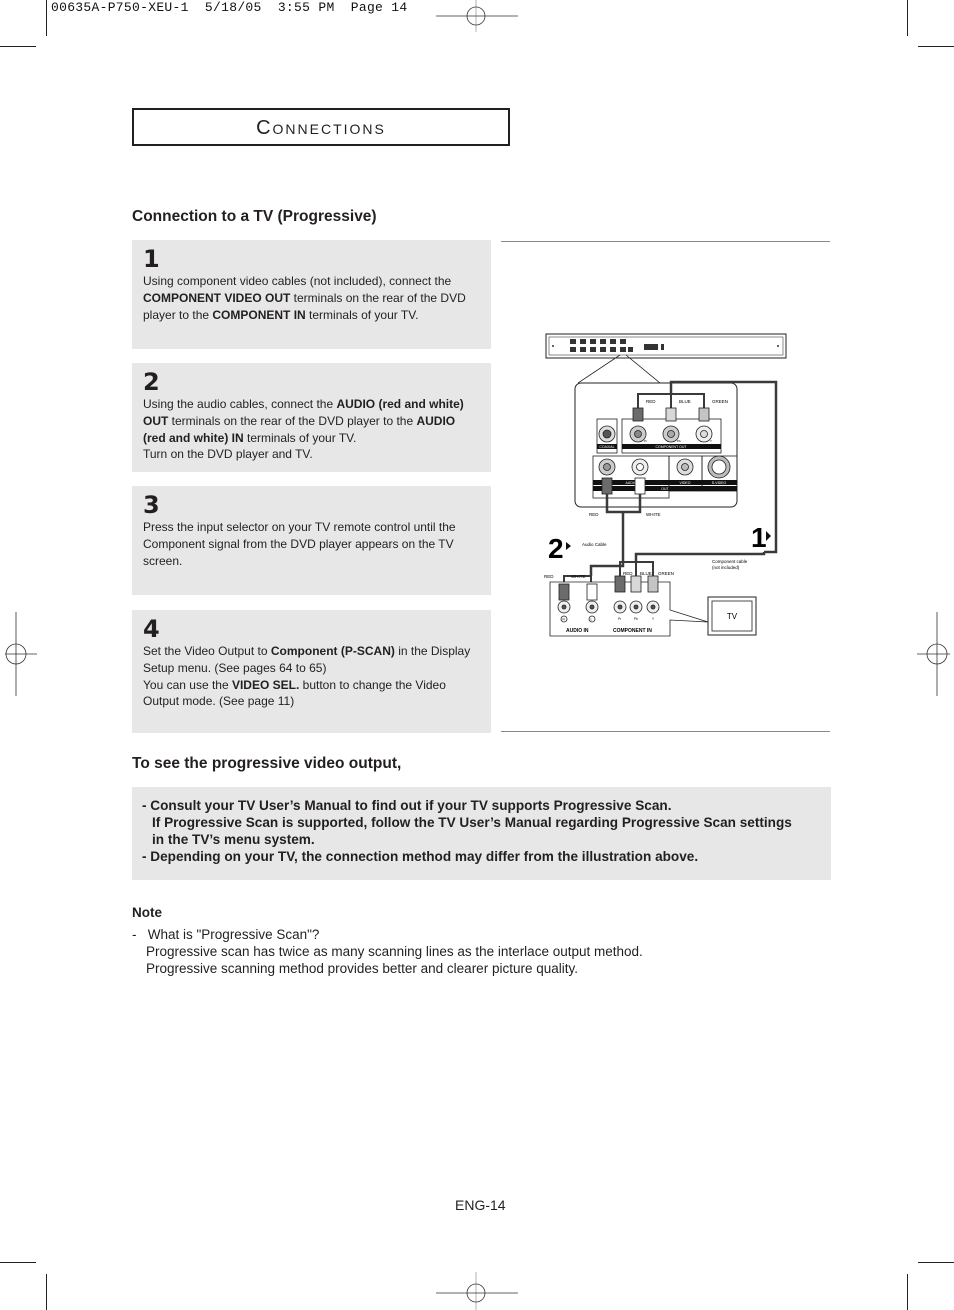 This screenshot has width=954, height=1310. Describe the element at coordinates (665, 731) in the screenshot. I see `diagram-bottom-rule` at that location.